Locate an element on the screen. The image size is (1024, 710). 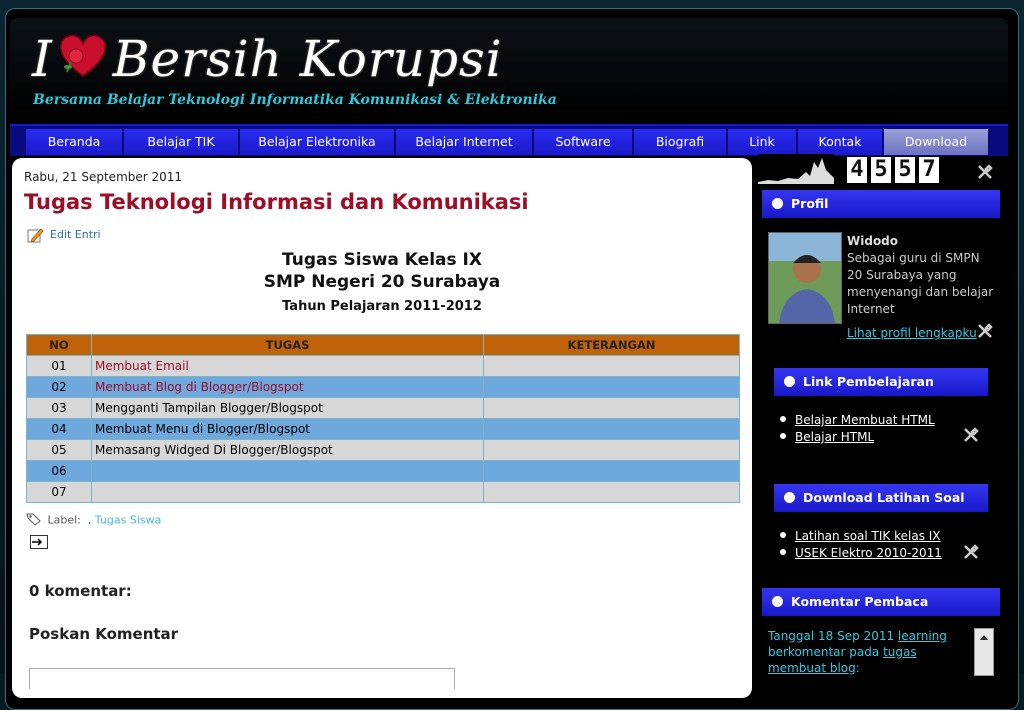
profile-name: Widodo is located at coordinates (873, 241).